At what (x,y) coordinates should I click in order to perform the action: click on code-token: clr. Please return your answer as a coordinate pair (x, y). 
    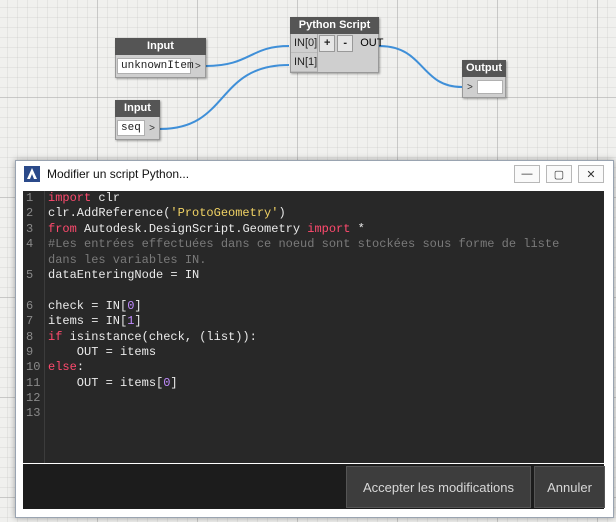
    Looking at the image, I should click on (106, 198).